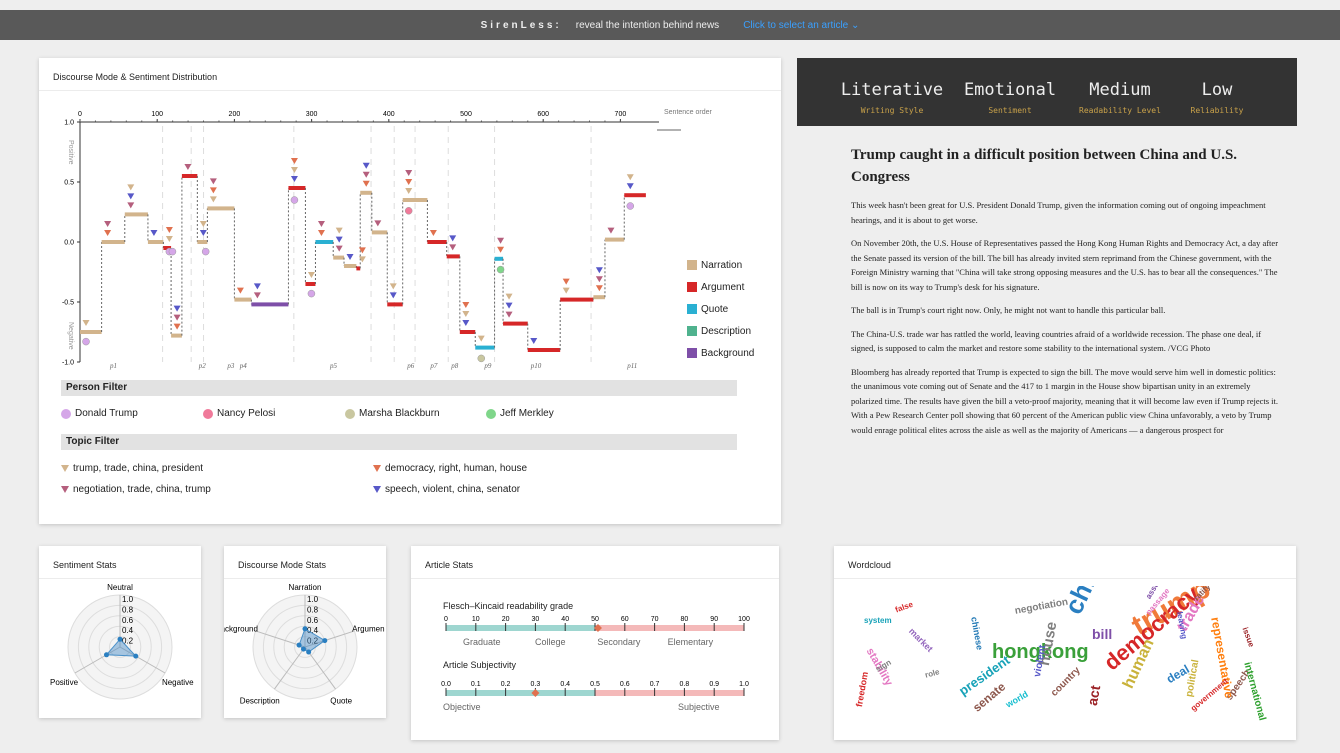 Image resolution: width=1340 pixels, height=753 pixels. I want to click on wordcloud-word: negotiation, so click(1041, 607).